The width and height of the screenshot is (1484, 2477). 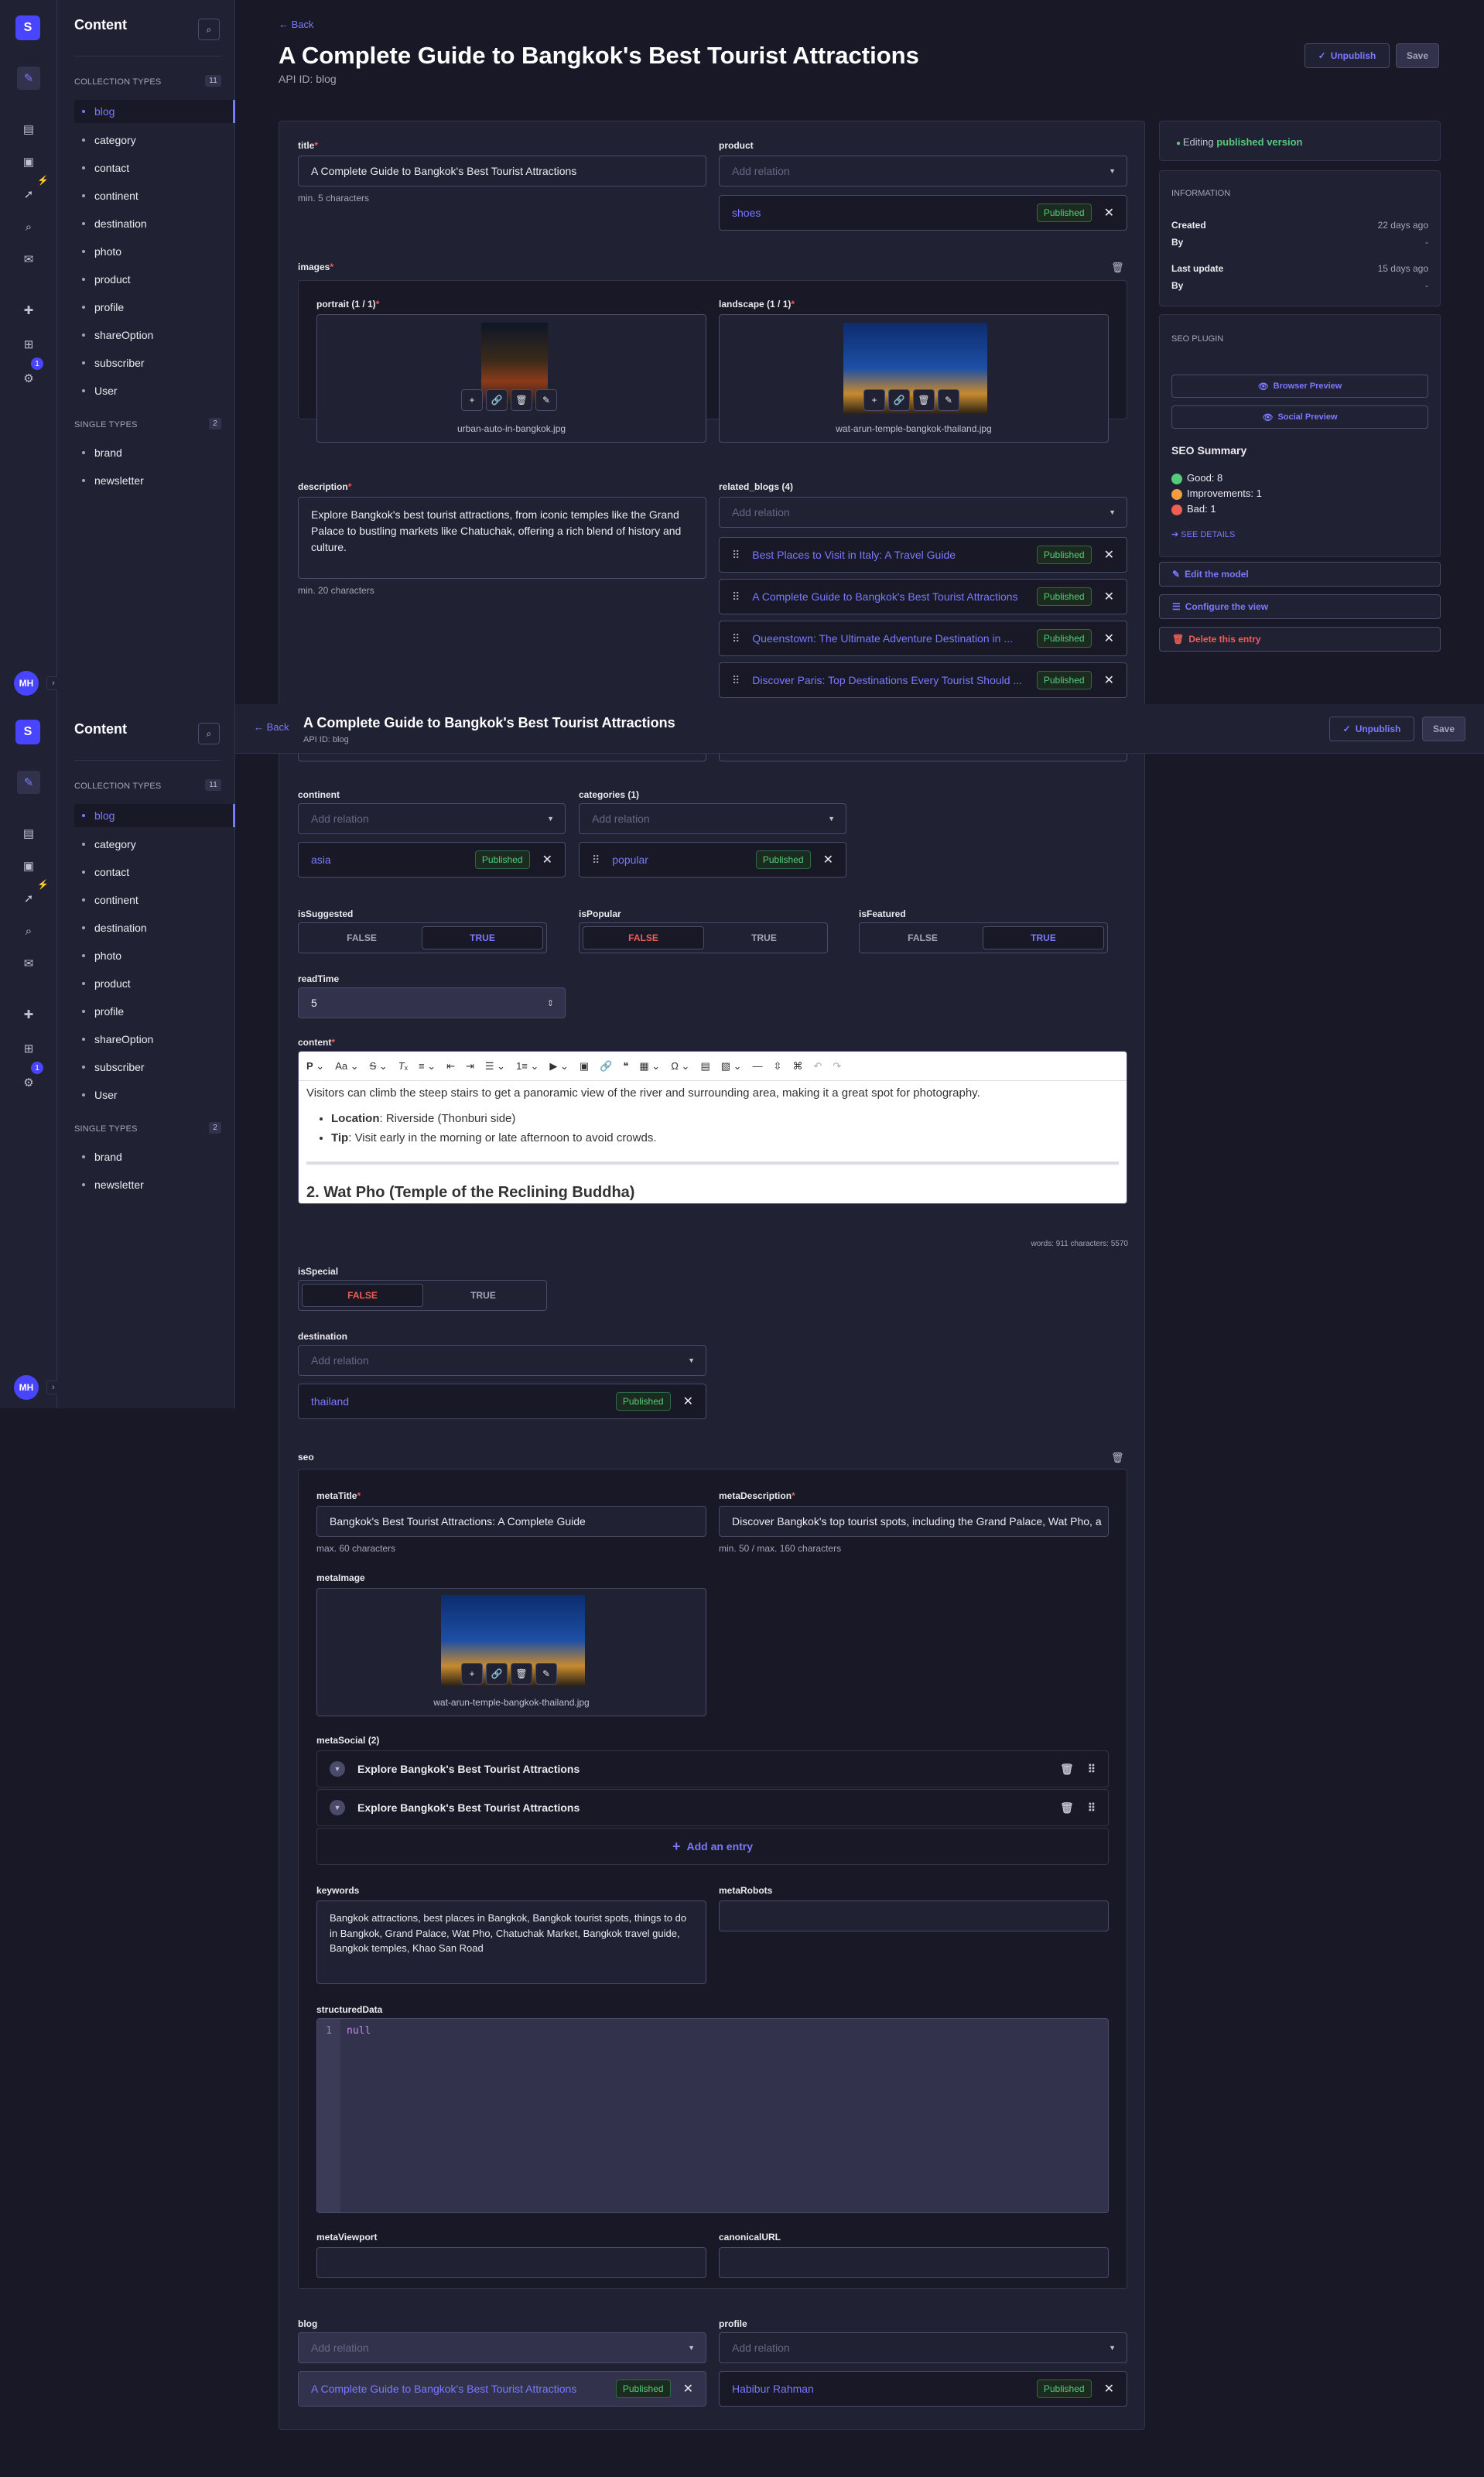 What do you see at coordinates (155, 140) in the screenshot?
I see `sidebar-item-category: category` at bounding box center [155, 140].